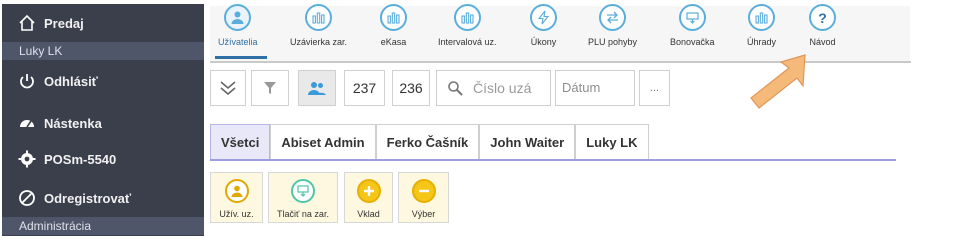 Image resolution: width=977 pixels, height=240 pixels. I want to click on users-filter-button, so click(317, 88).